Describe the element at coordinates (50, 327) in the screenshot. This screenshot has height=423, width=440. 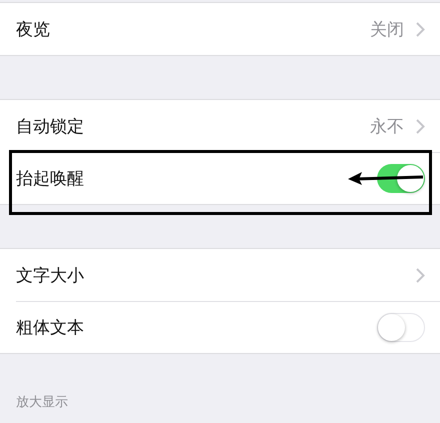
I see `row-label: 粗体文本` at that location.